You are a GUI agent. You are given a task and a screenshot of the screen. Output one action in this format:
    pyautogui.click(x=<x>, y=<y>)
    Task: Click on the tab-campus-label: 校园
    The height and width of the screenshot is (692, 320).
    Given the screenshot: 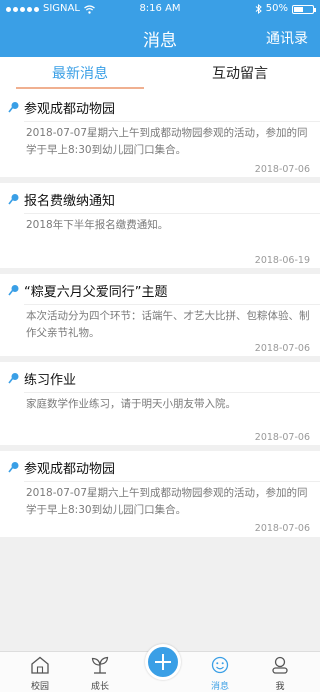 What is the action you would take?
    pyautogui.click(x=39, y=687)
    